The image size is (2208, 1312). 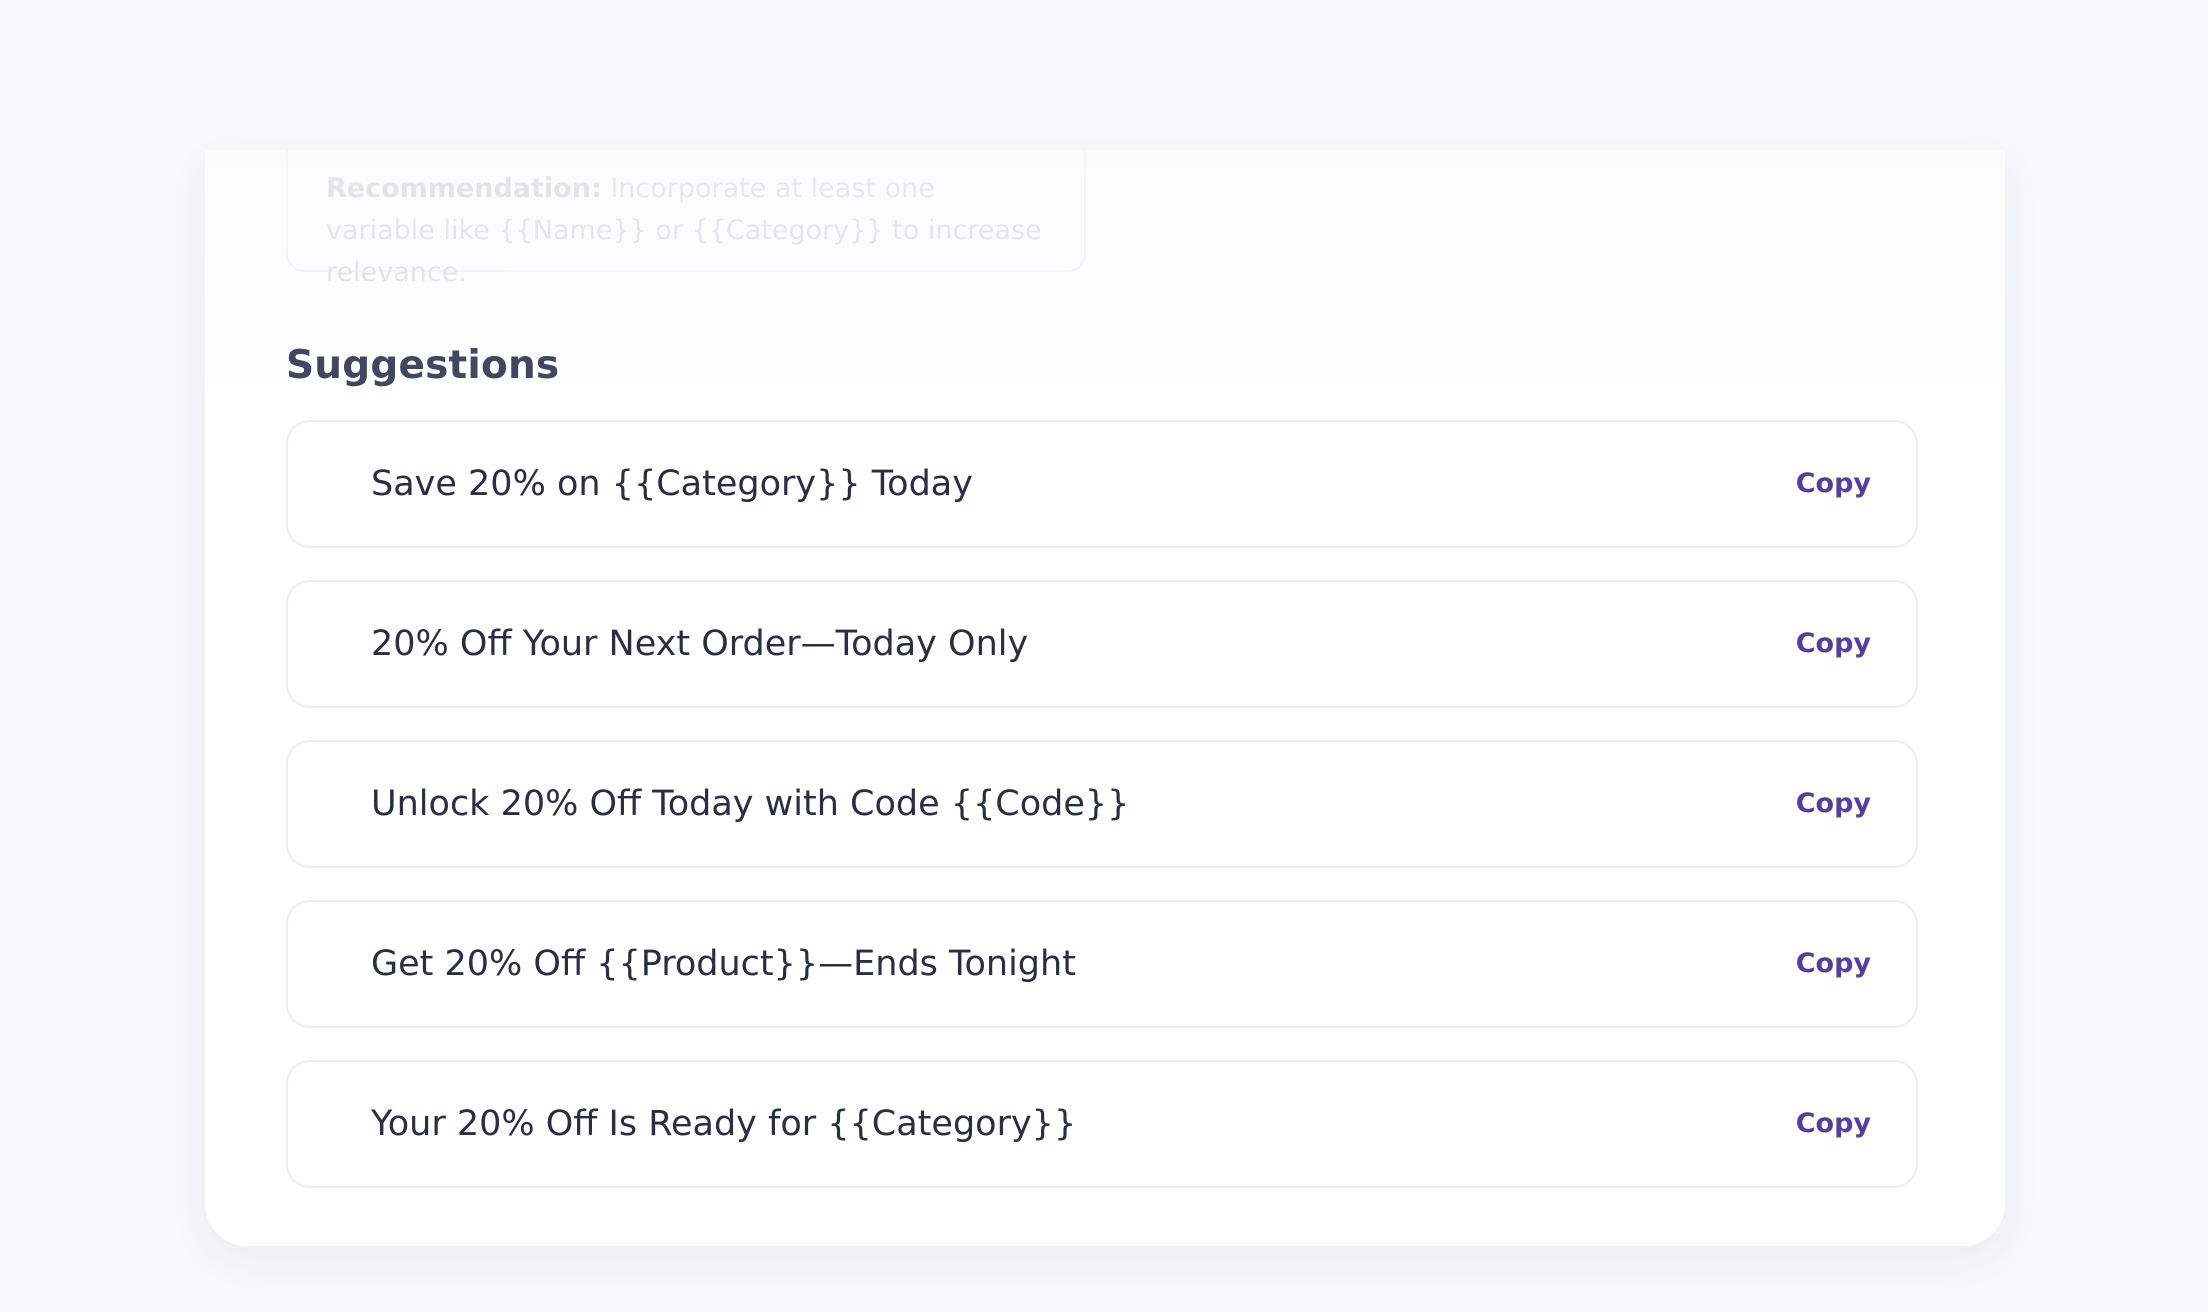 What do you see at coordinates (423, 365) in the screenshot?
I see `section-title: Suggestions` at bounding box center [423, 365].